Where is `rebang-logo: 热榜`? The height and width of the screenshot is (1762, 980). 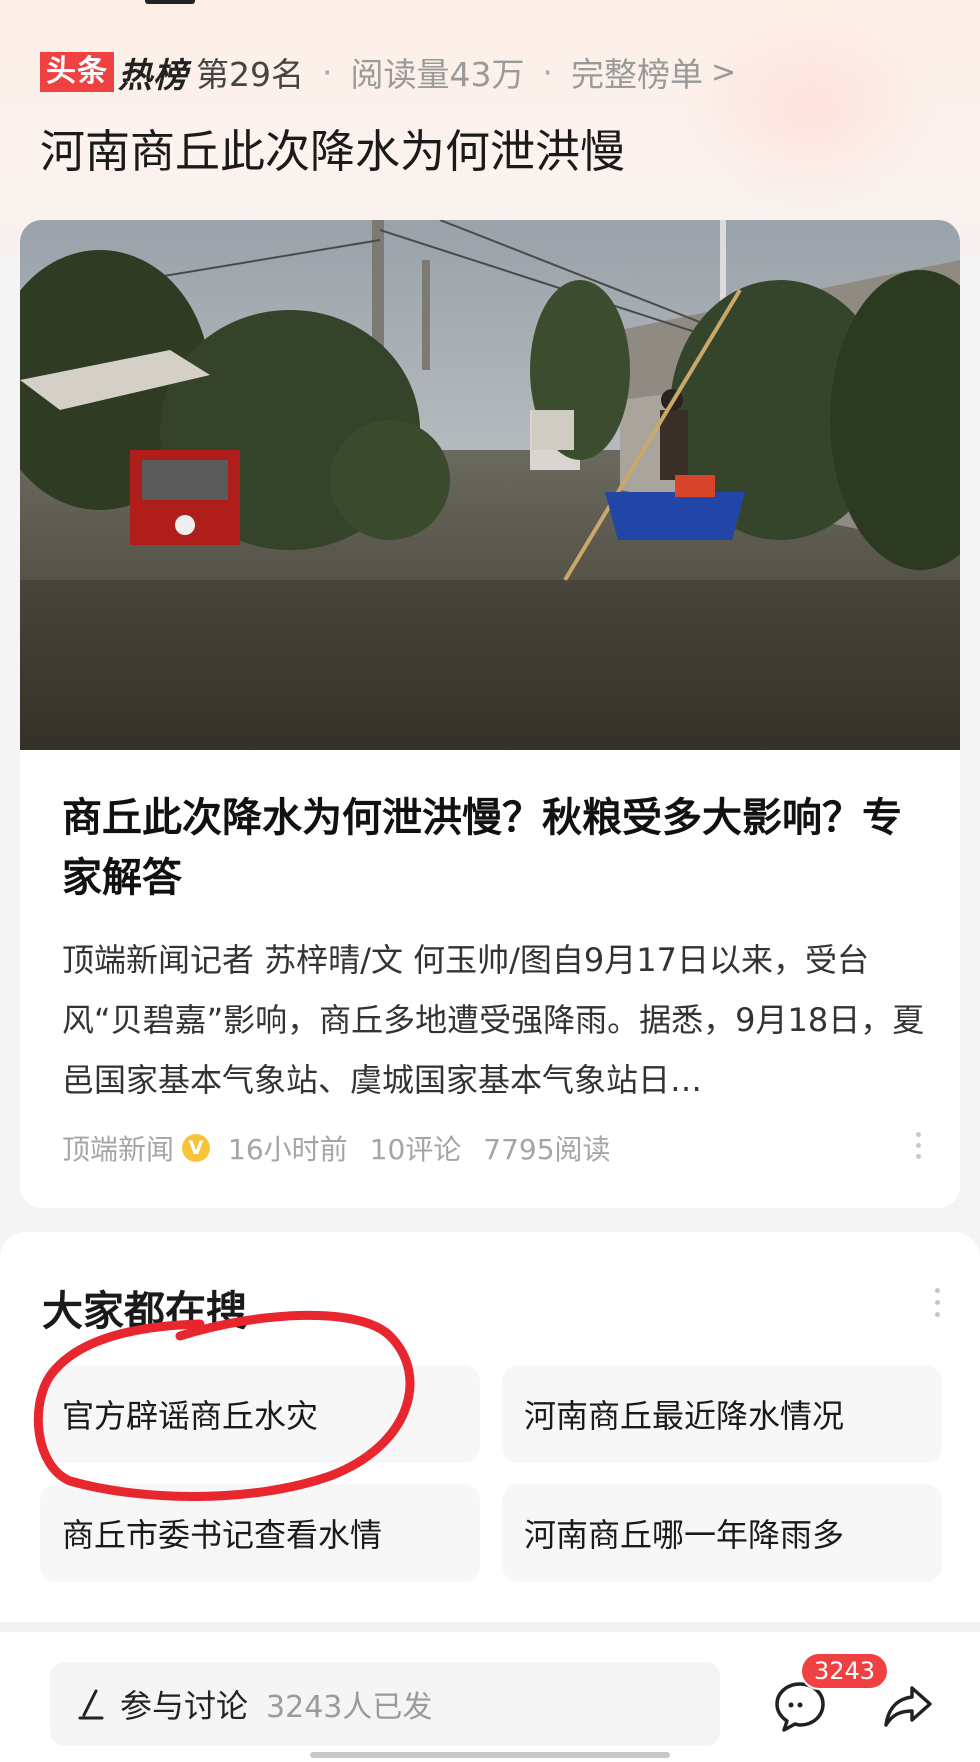
rebang-logo: 热榜 is located at coordinates (153, 75).